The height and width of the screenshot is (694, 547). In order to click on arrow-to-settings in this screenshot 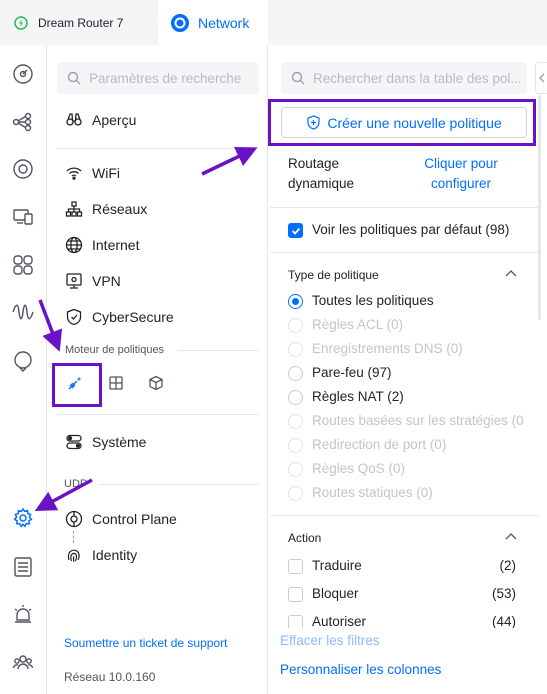, I will do `click(63, 495)`.